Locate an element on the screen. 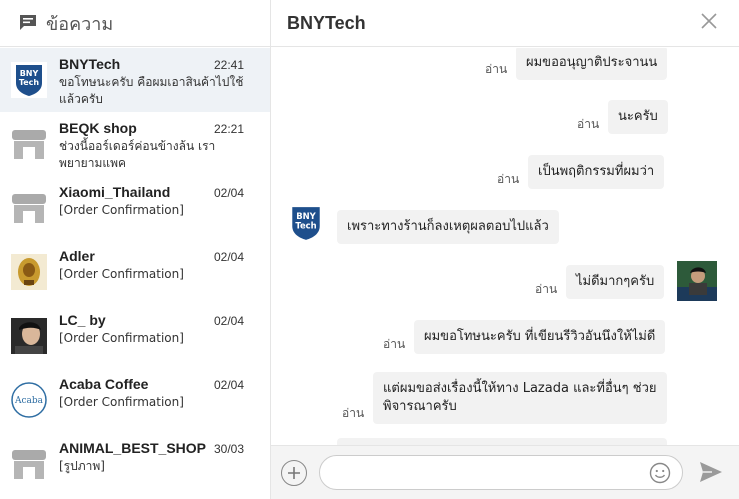 This screenshot has height=499, width=739. plus-icon is located at coordinates (294, 473).